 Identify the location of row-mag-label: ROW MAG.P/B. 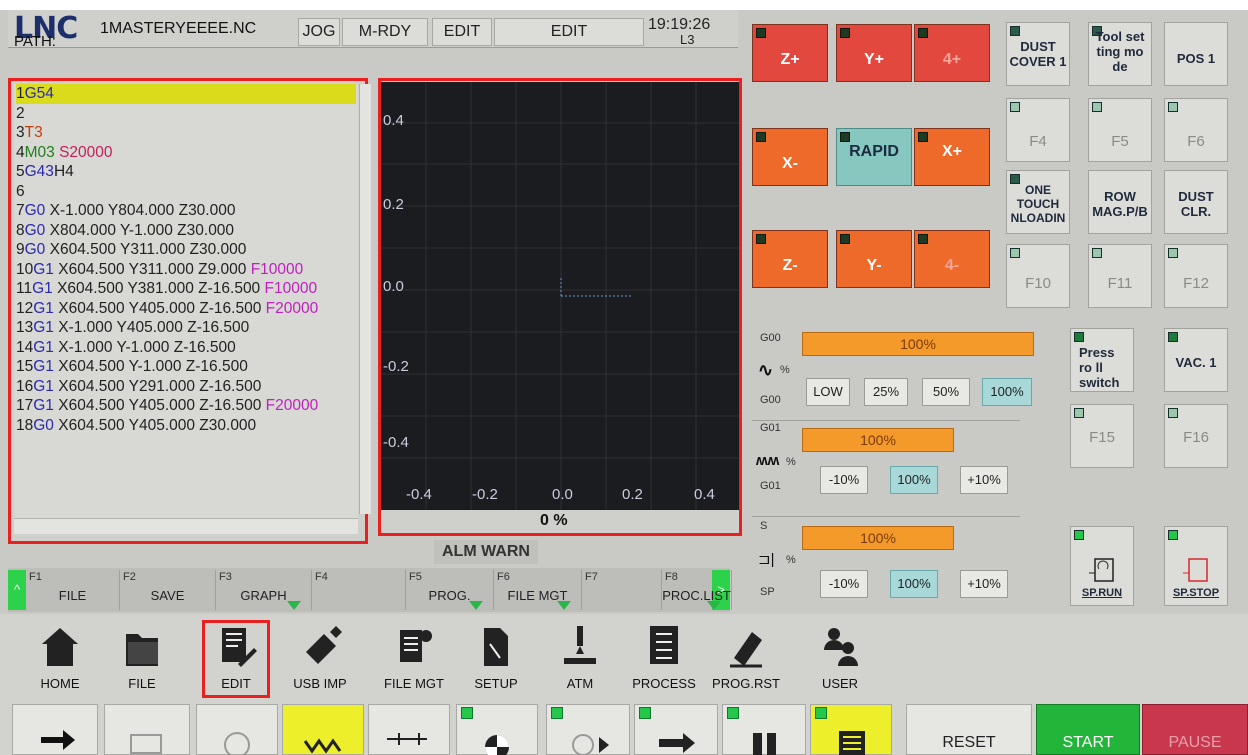
(1120, 204).